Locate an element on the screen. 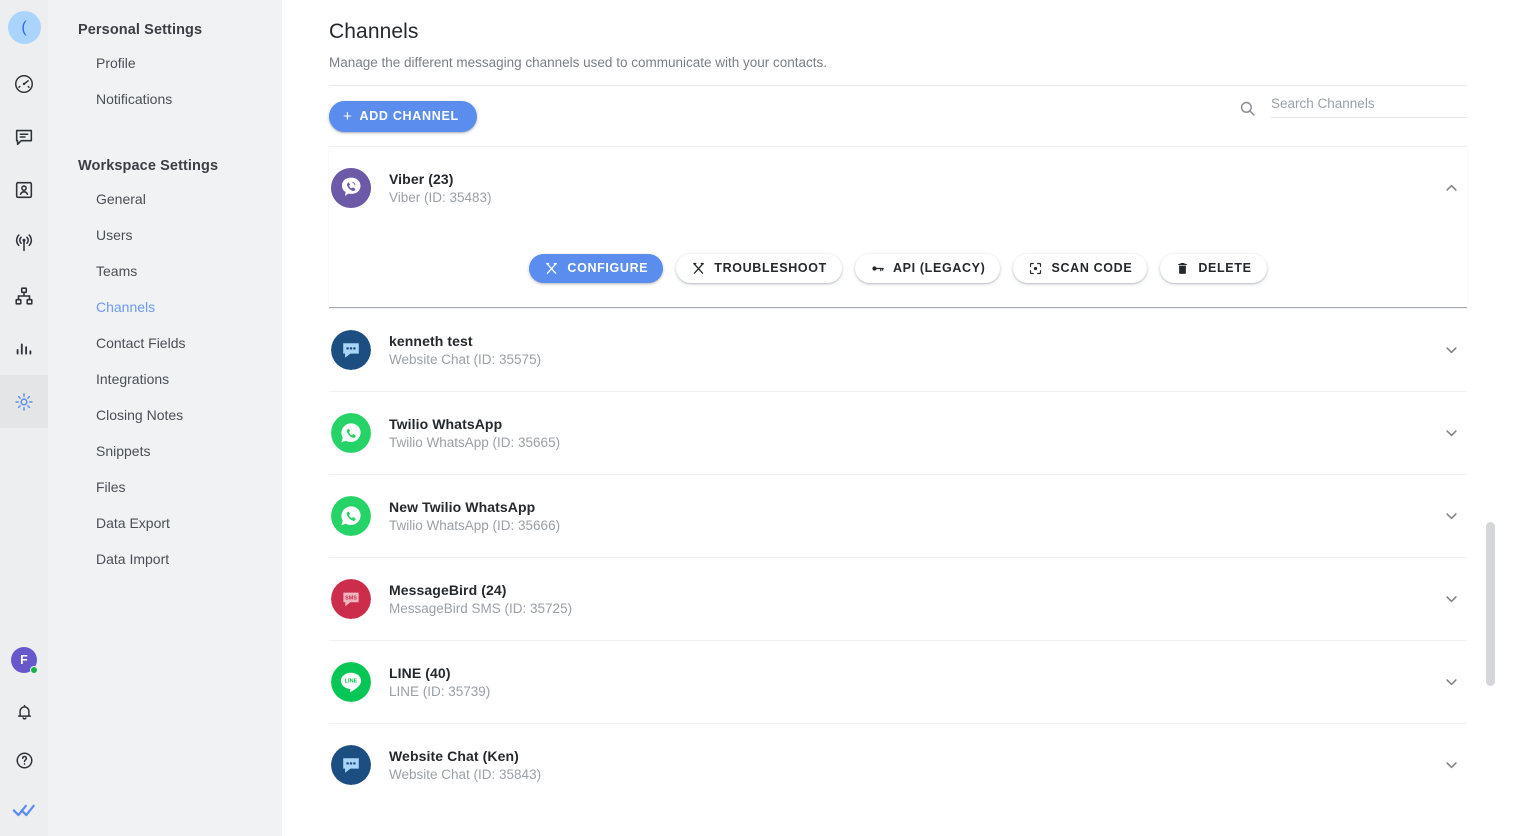  channel-name: LINE (40) is located at coordinates (420, 673).